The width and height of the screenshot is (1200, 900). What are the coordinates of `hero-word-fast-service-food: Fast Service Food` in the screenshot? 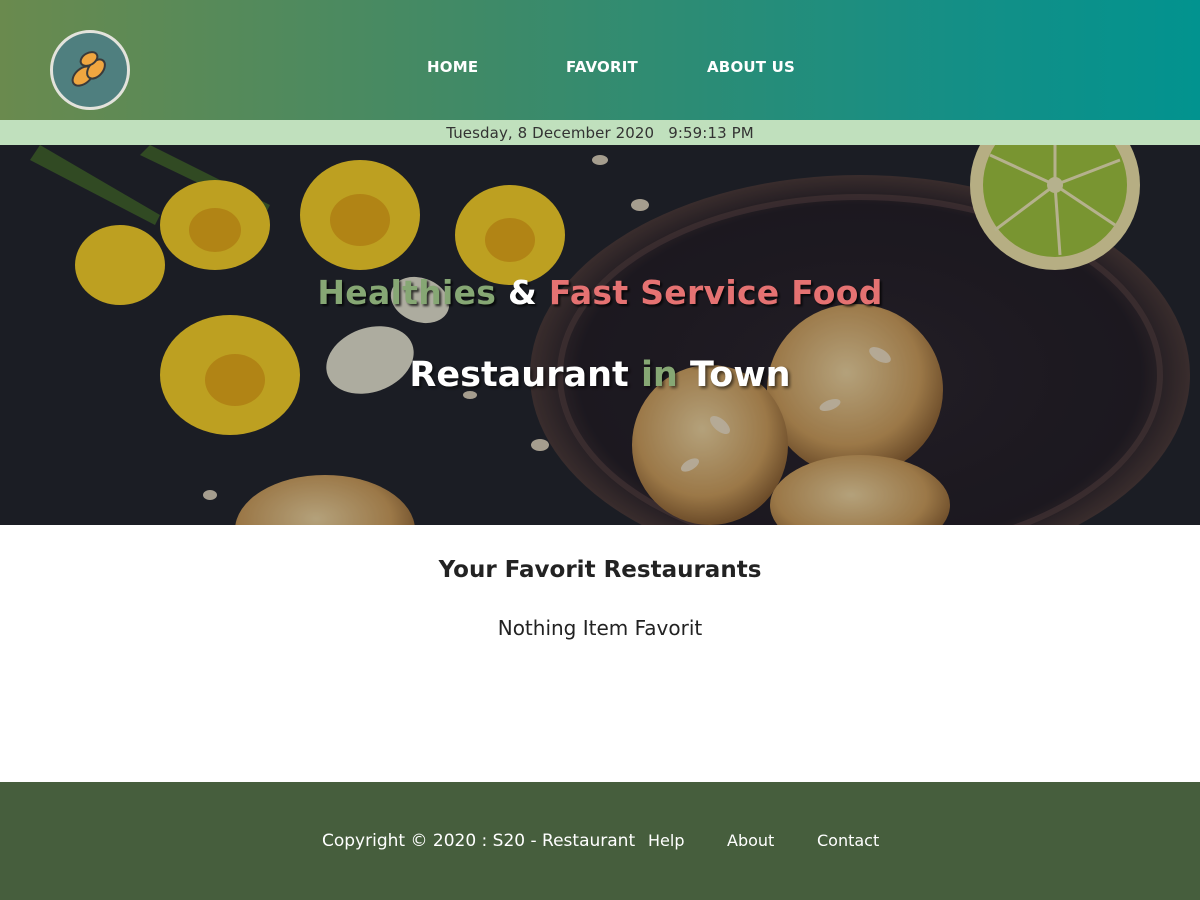 It's located at (715, 292).